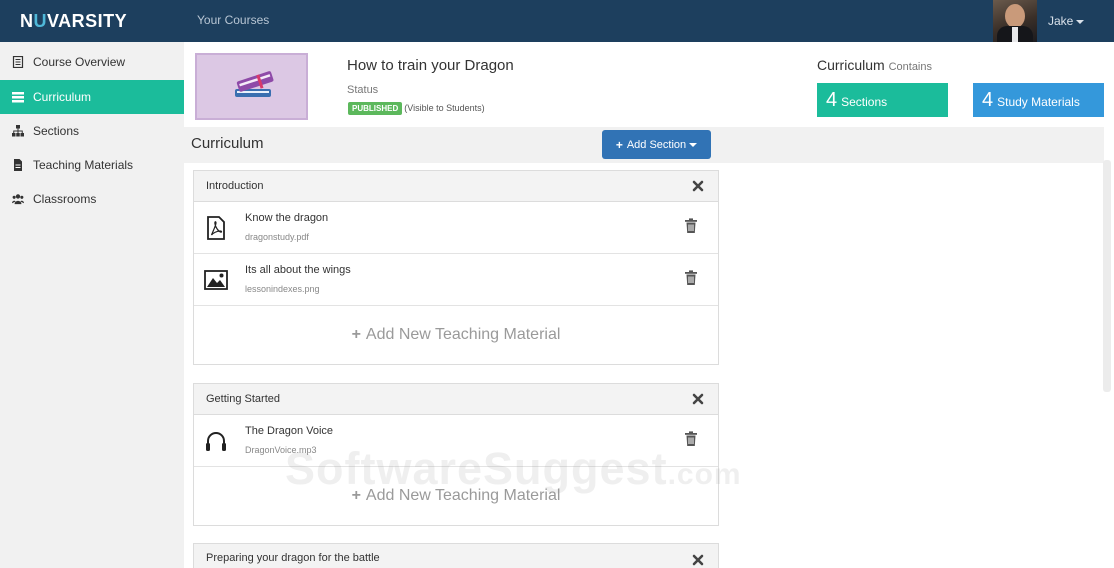 Image resolution: width=1114 pixels, height=568 pixels. I want to click on status-badge: PUBLISHED, so click(375, 108).